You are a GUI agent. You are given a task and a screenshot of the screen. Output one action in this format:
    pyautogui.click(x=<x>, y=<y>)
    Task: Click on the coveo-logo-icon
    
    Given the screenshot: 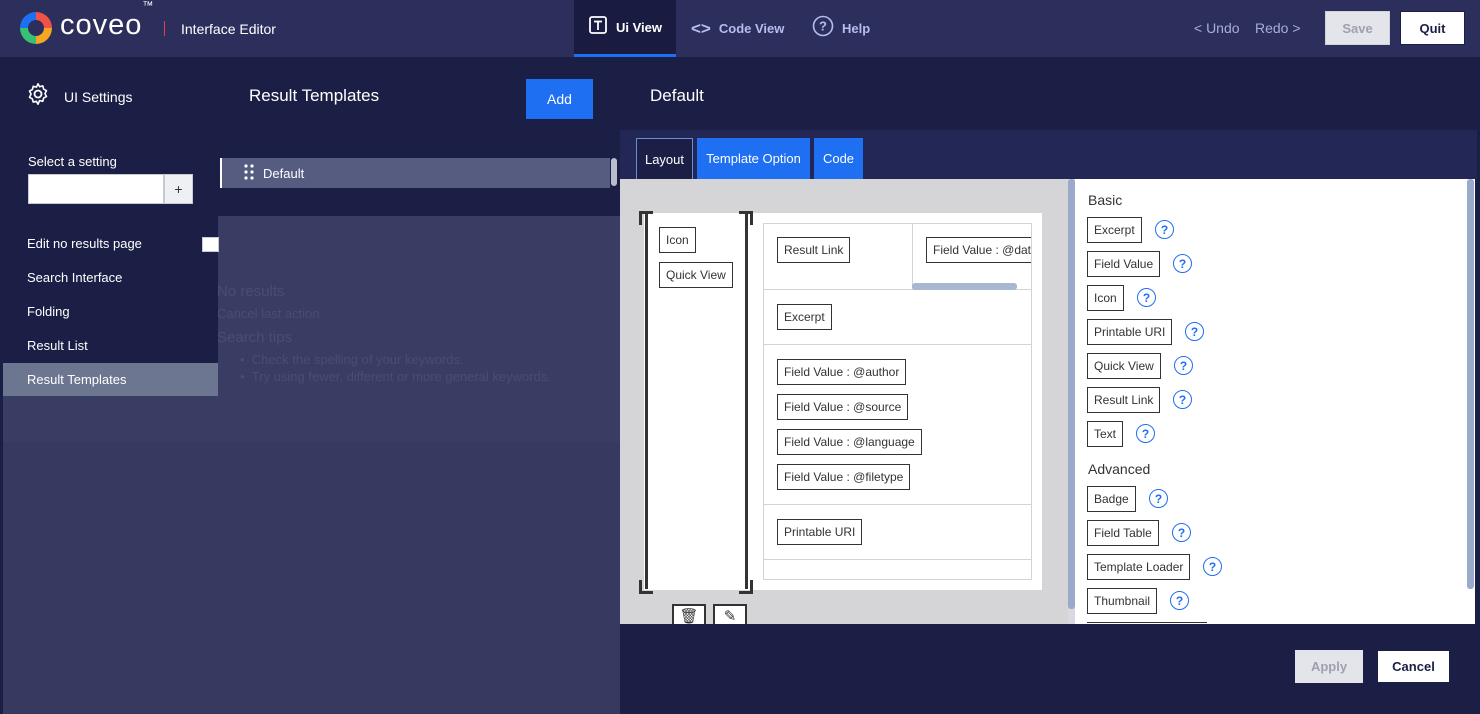 What is the action you would take?
    pyautogui.click(x=36, y=28)
    